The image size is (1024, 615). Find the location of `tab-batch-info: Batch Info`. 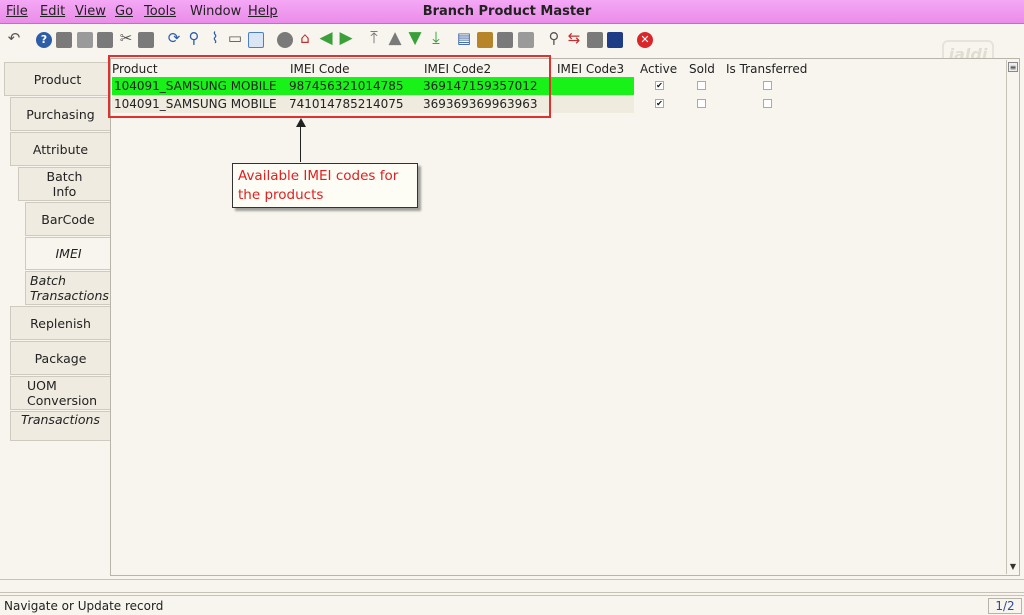

tab-batch-info: Batch Info is located at coordinates (64, 184).